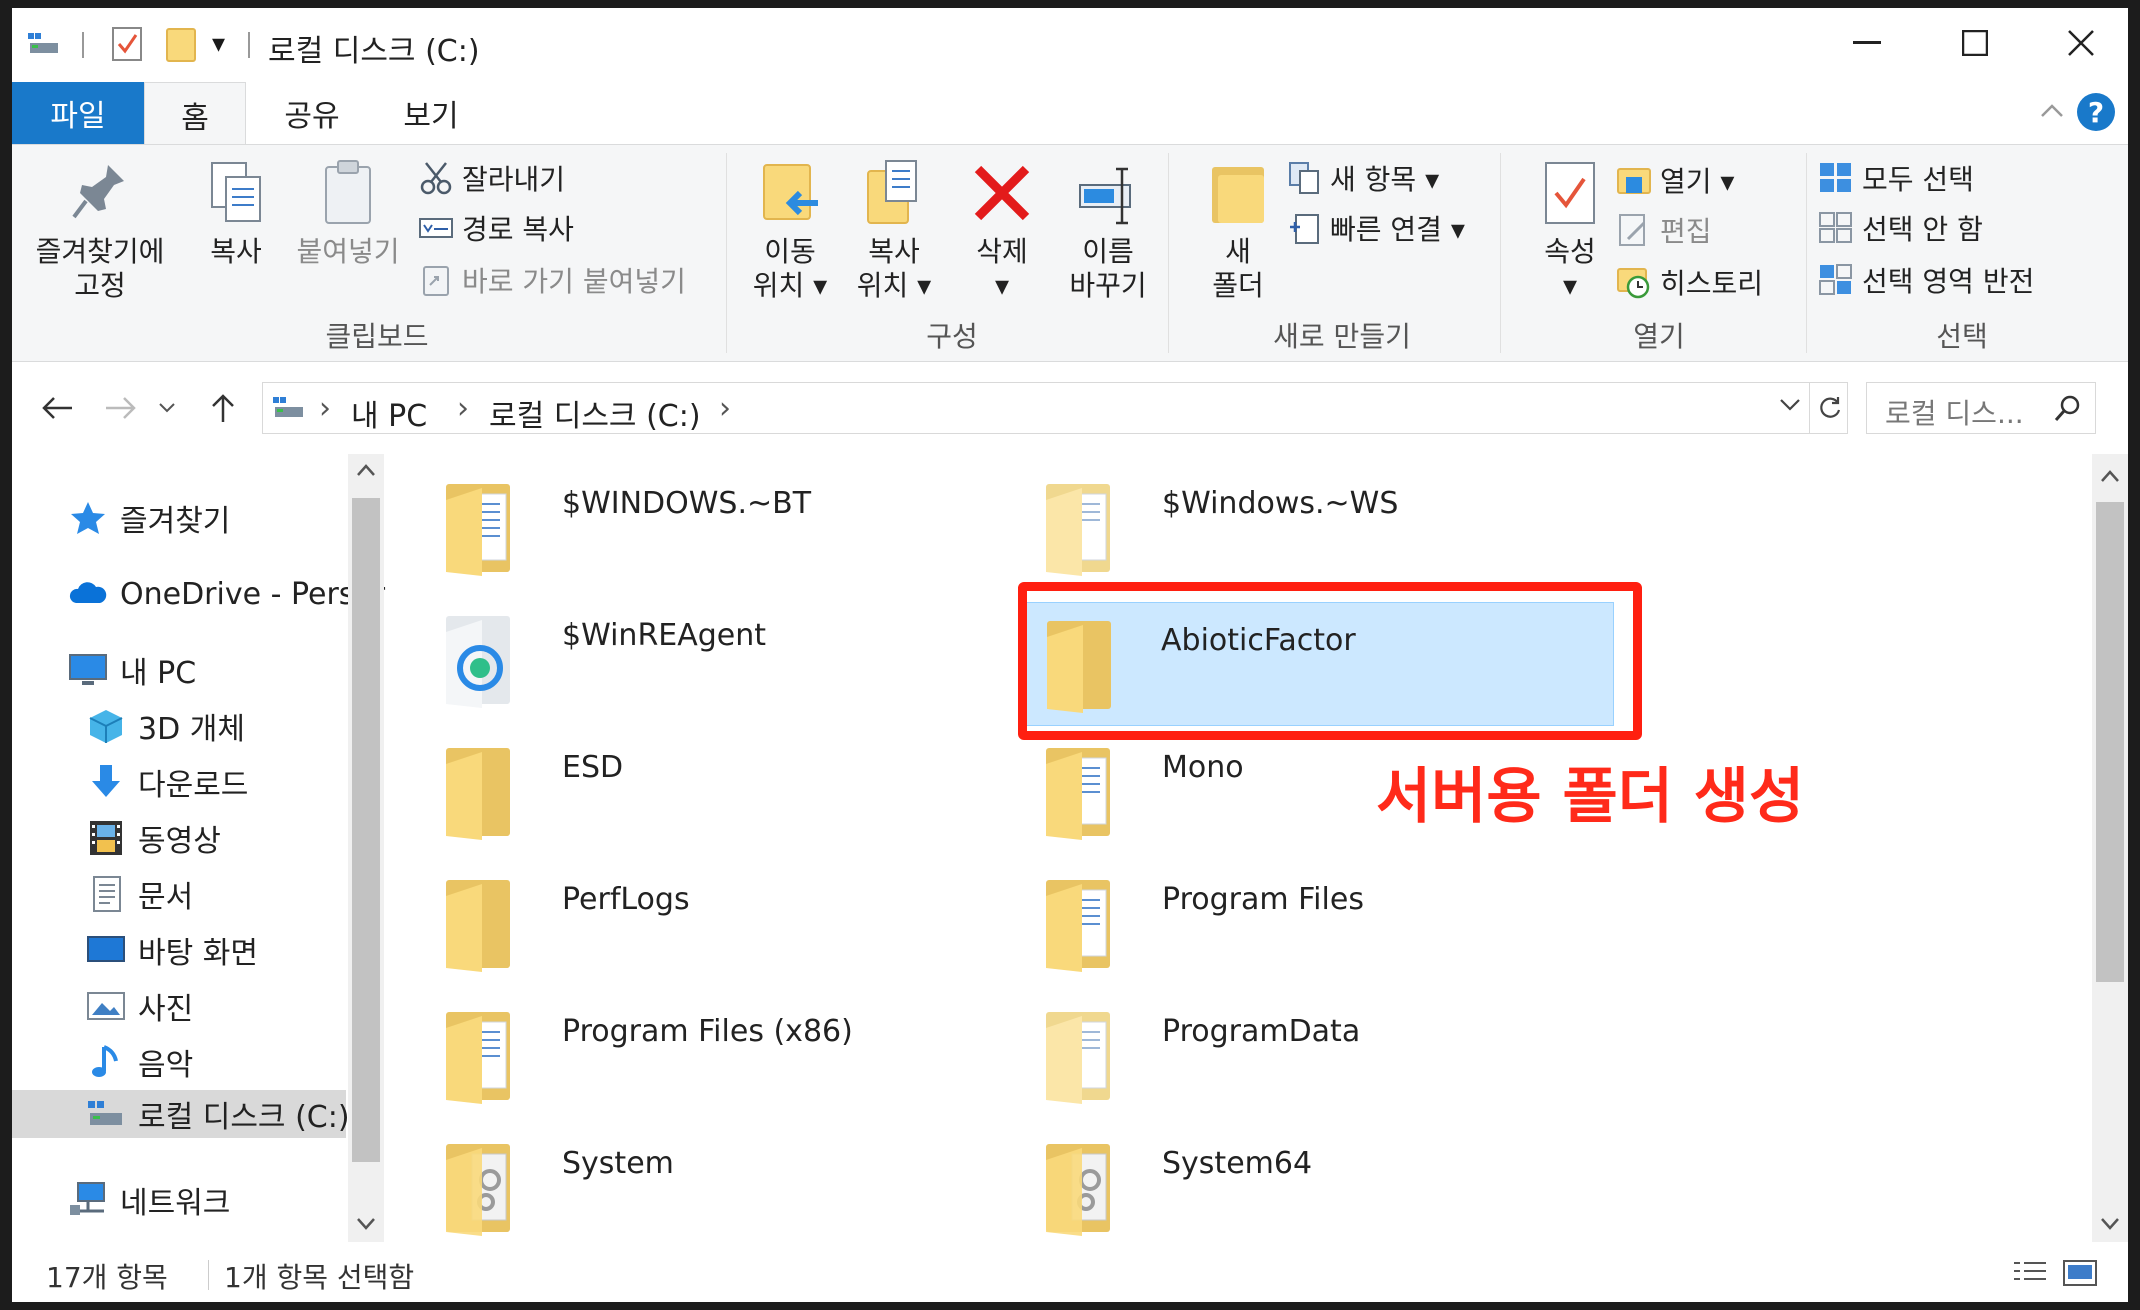 The height and width of the screenshot is (1310, 2140). What do you see at coordinates (894, 230) in the screenshot?
I see `copy-to-button: 복사 위치 ▾` at bounding box center [894, 230].